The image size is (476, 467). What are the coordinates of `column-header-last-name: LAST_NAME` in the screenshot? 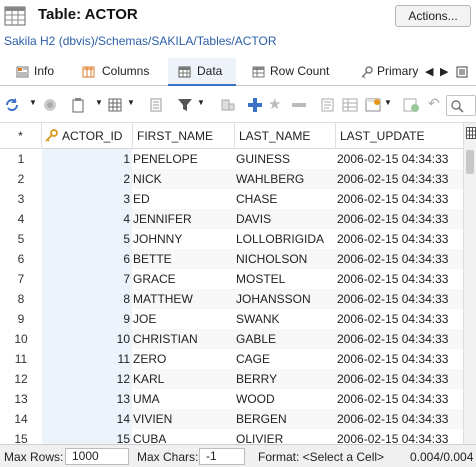 It's located at (285, 136).